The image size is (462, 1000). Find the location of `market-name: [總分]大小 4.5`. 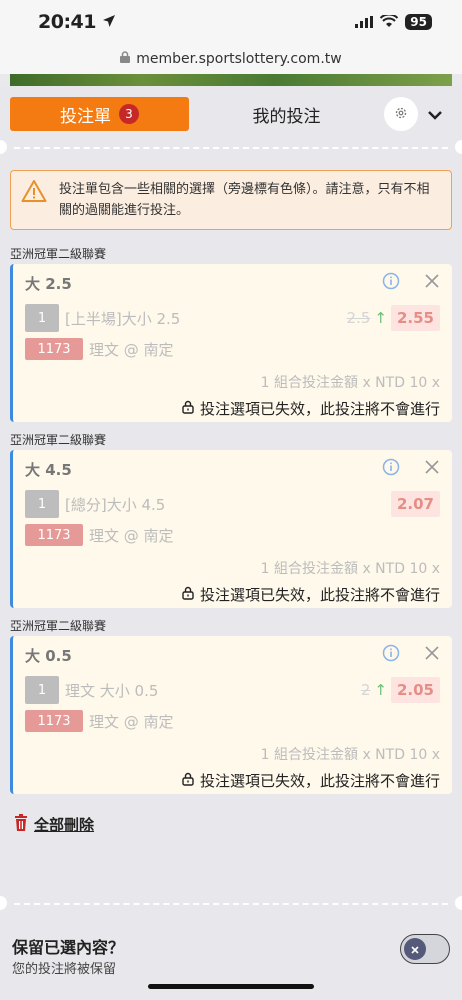

market-name: [總分]大小 4.5 is located at coordinates (115, 504).